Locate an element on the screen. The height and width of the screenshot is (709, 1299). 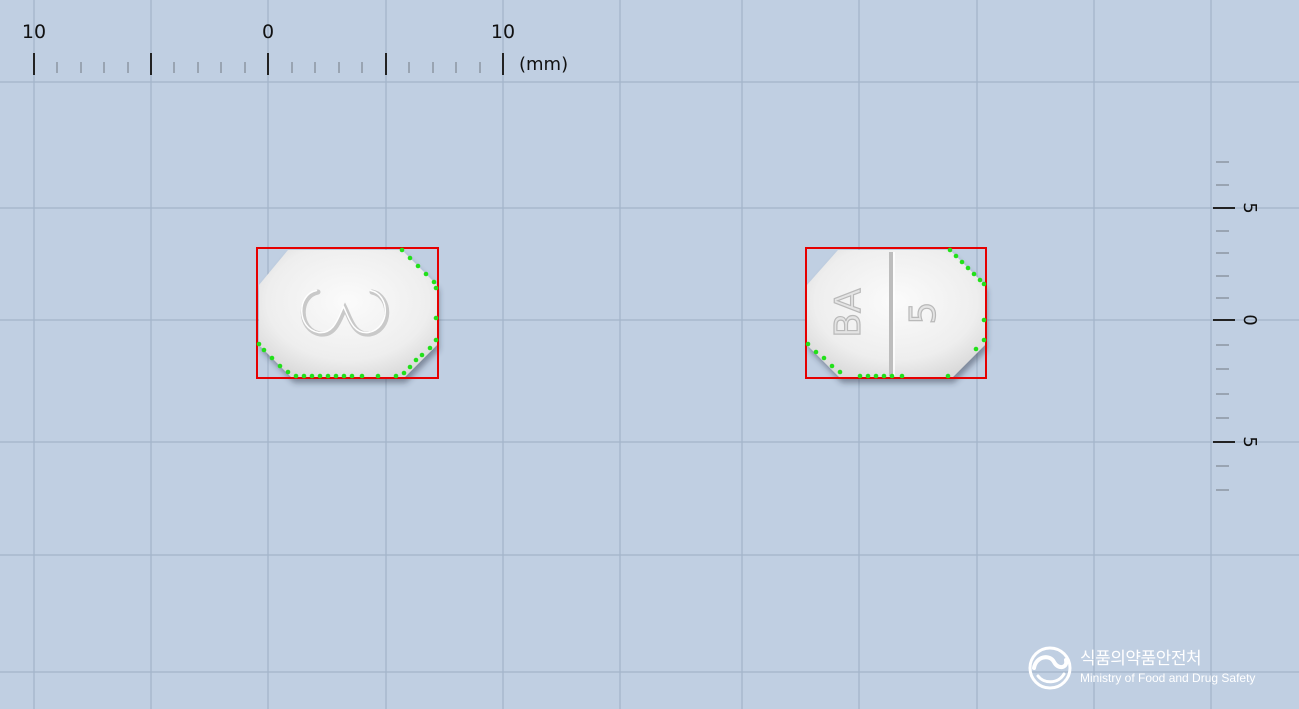
top-ruler-label-right-10: 10 is located at coordinates (503, 32).